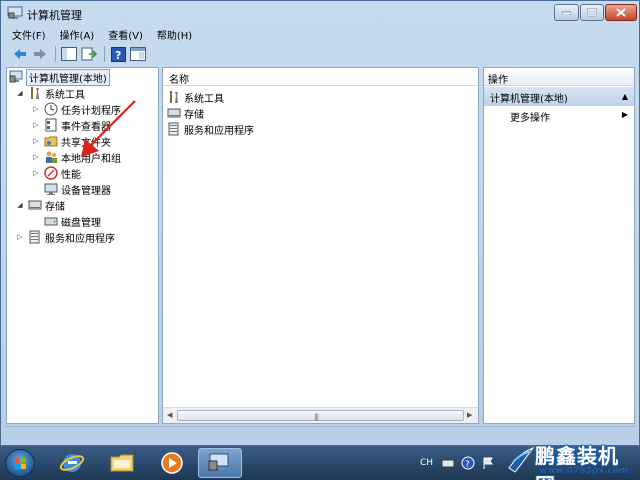 This screenshot has width=640, height=480. What do you see at coordinates (71, 175) in the screenshot?
I see `tree-item-label: 性能` at bounding box center [71, 175].